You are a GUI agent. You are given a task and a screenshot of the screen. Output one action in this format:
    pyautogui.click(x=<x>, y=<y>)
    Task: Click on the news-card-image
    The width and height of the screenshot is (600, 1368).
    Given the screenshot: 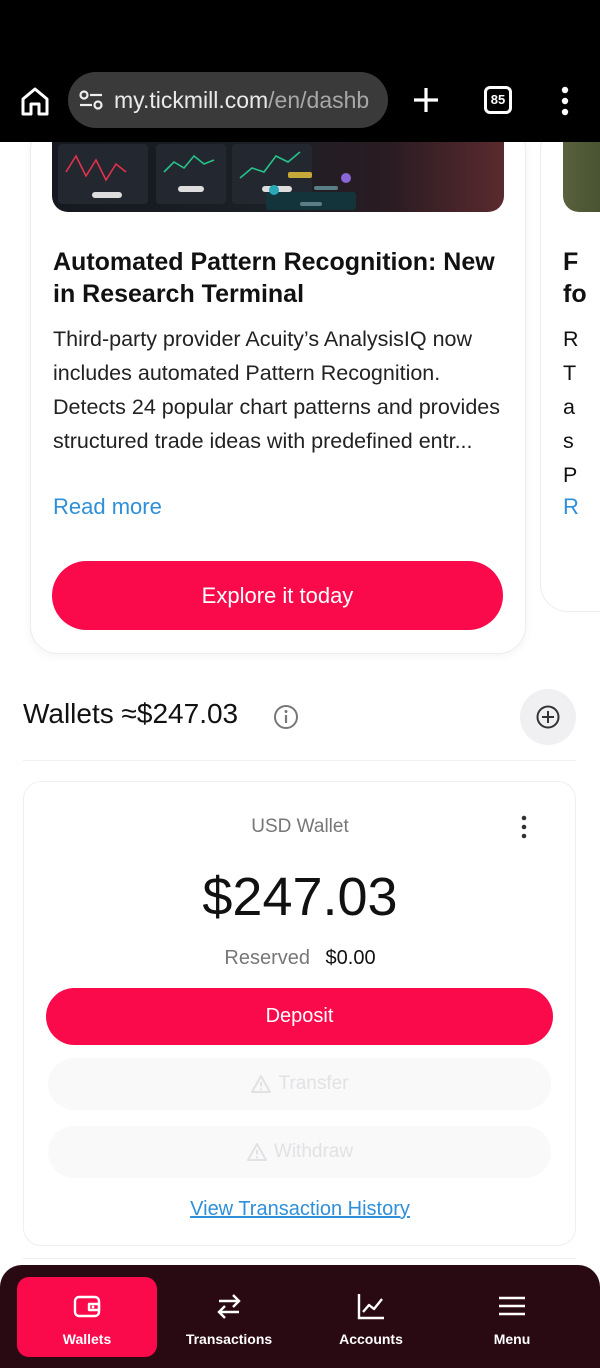 What is the action you would take?
    pyautogui.click(x=278, y=177)
    